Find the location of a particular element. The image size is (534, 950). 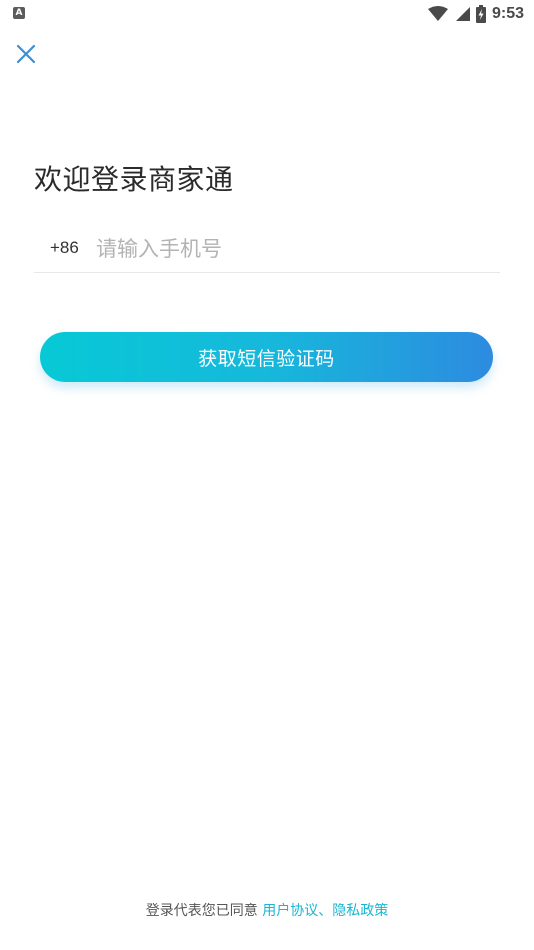

agreement-prefix: 登录代表您已同意 is located at coordinates (201, 911).